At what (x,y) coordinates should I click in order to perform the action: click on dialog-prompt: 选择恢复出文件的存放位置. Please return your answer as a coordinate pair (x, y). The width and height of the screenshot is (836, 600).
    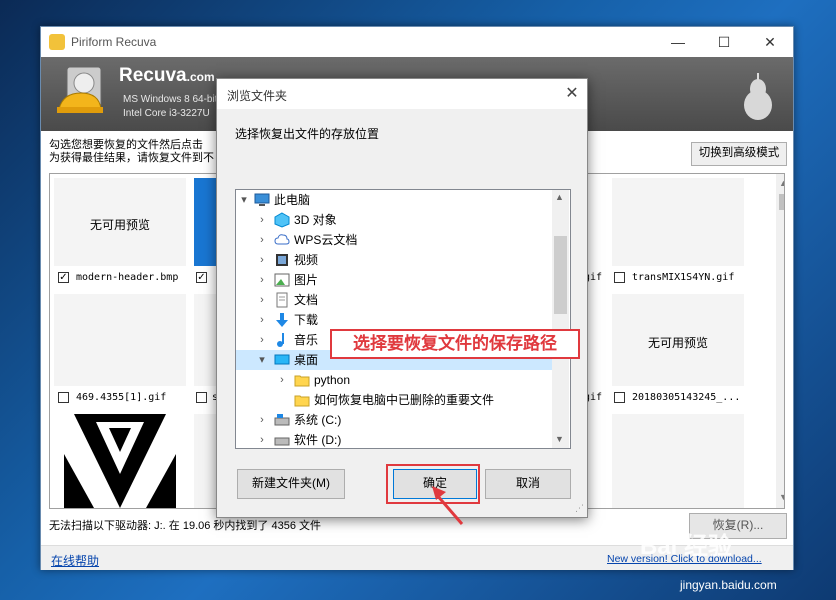
    Looking at the image, I should click on (307, 134).